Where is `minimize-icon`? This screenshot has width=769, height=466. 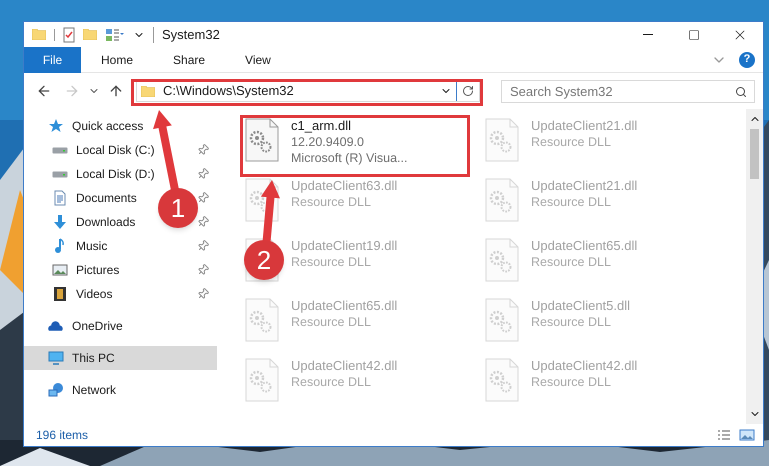 minimize-icon is located at coordinates (648, 34).